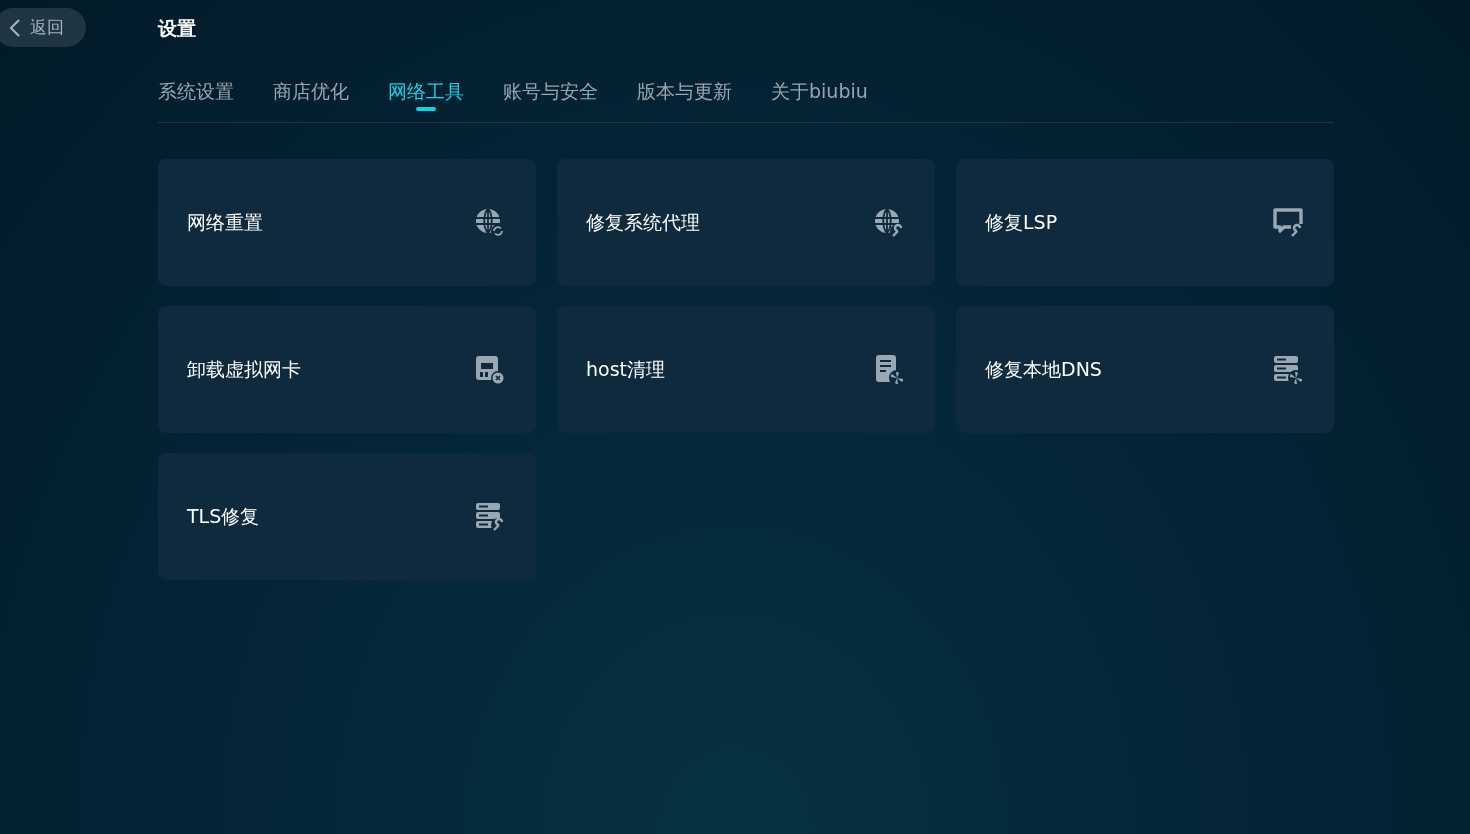  I want to click on globe-wrench-icon, so click(889, 222).